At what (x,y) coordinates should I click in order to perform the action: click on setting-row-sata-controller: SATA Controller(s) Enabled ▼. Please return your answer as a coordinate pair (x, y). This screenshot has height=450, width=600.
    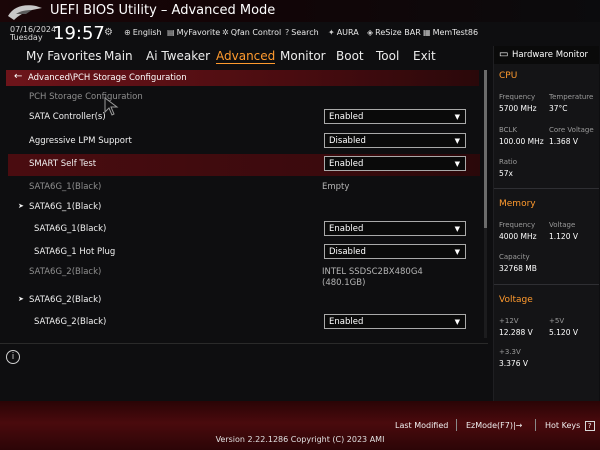
    Looking at the image, I should click on (244, 118).